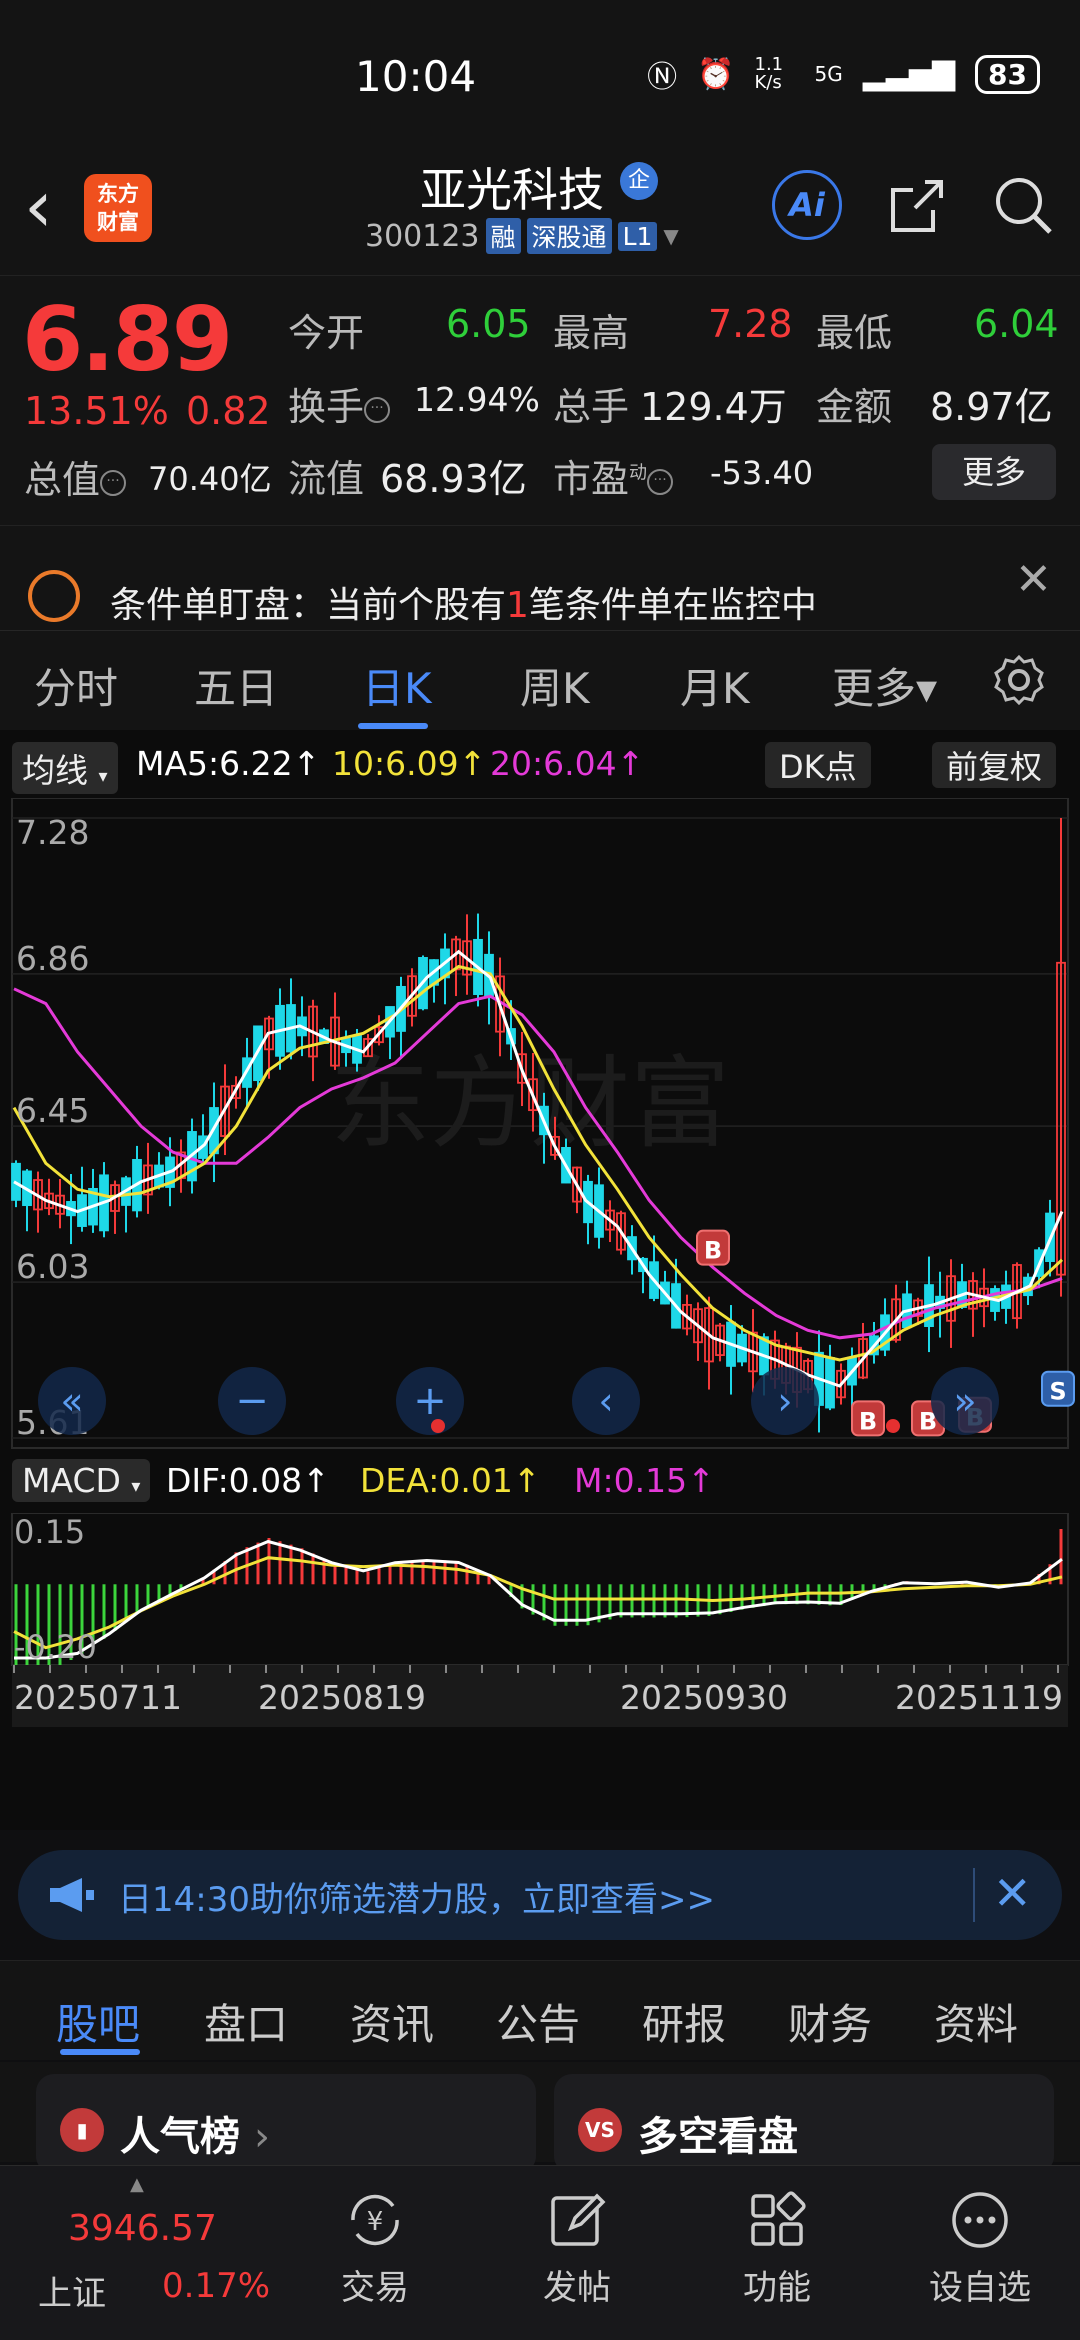  Describe the element at coordinates (540, 1696) in the screenshot. I see `date-axis: 20250711 20250819 20250930 20251119` at that location.